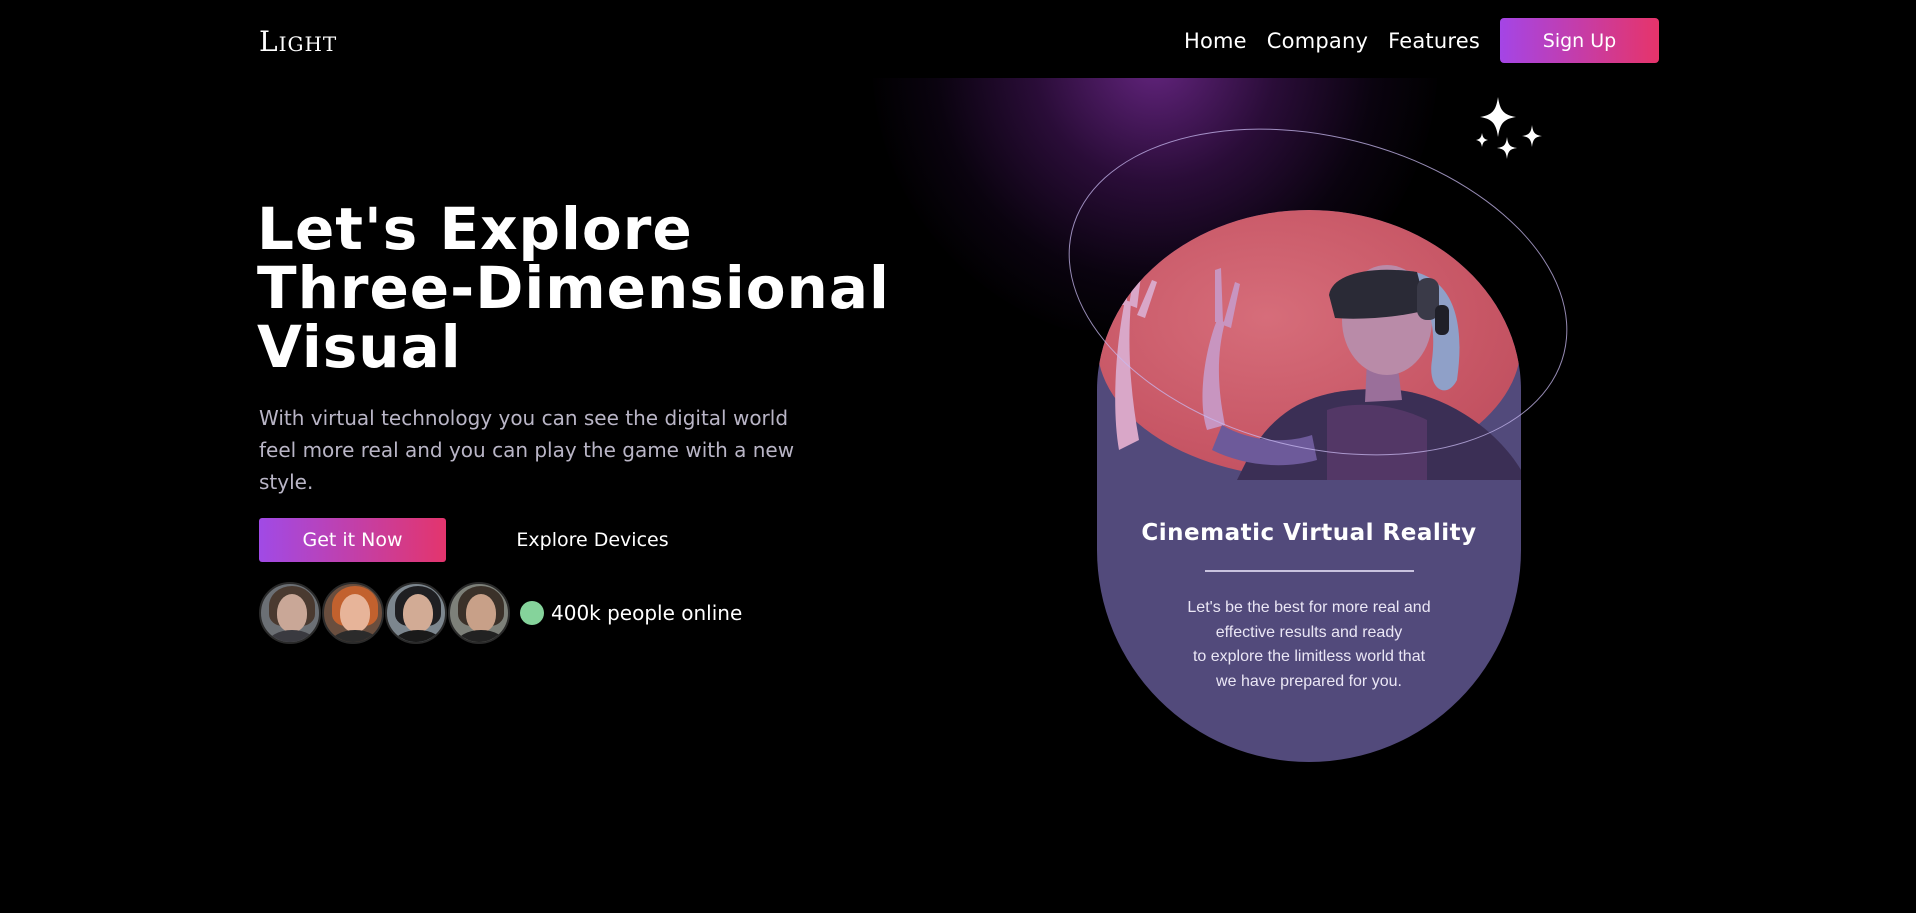 The image size is (1916, 913). Describe the element at coordinates (532, 613) in the screenshot. I see `online-status-dot` at that location.